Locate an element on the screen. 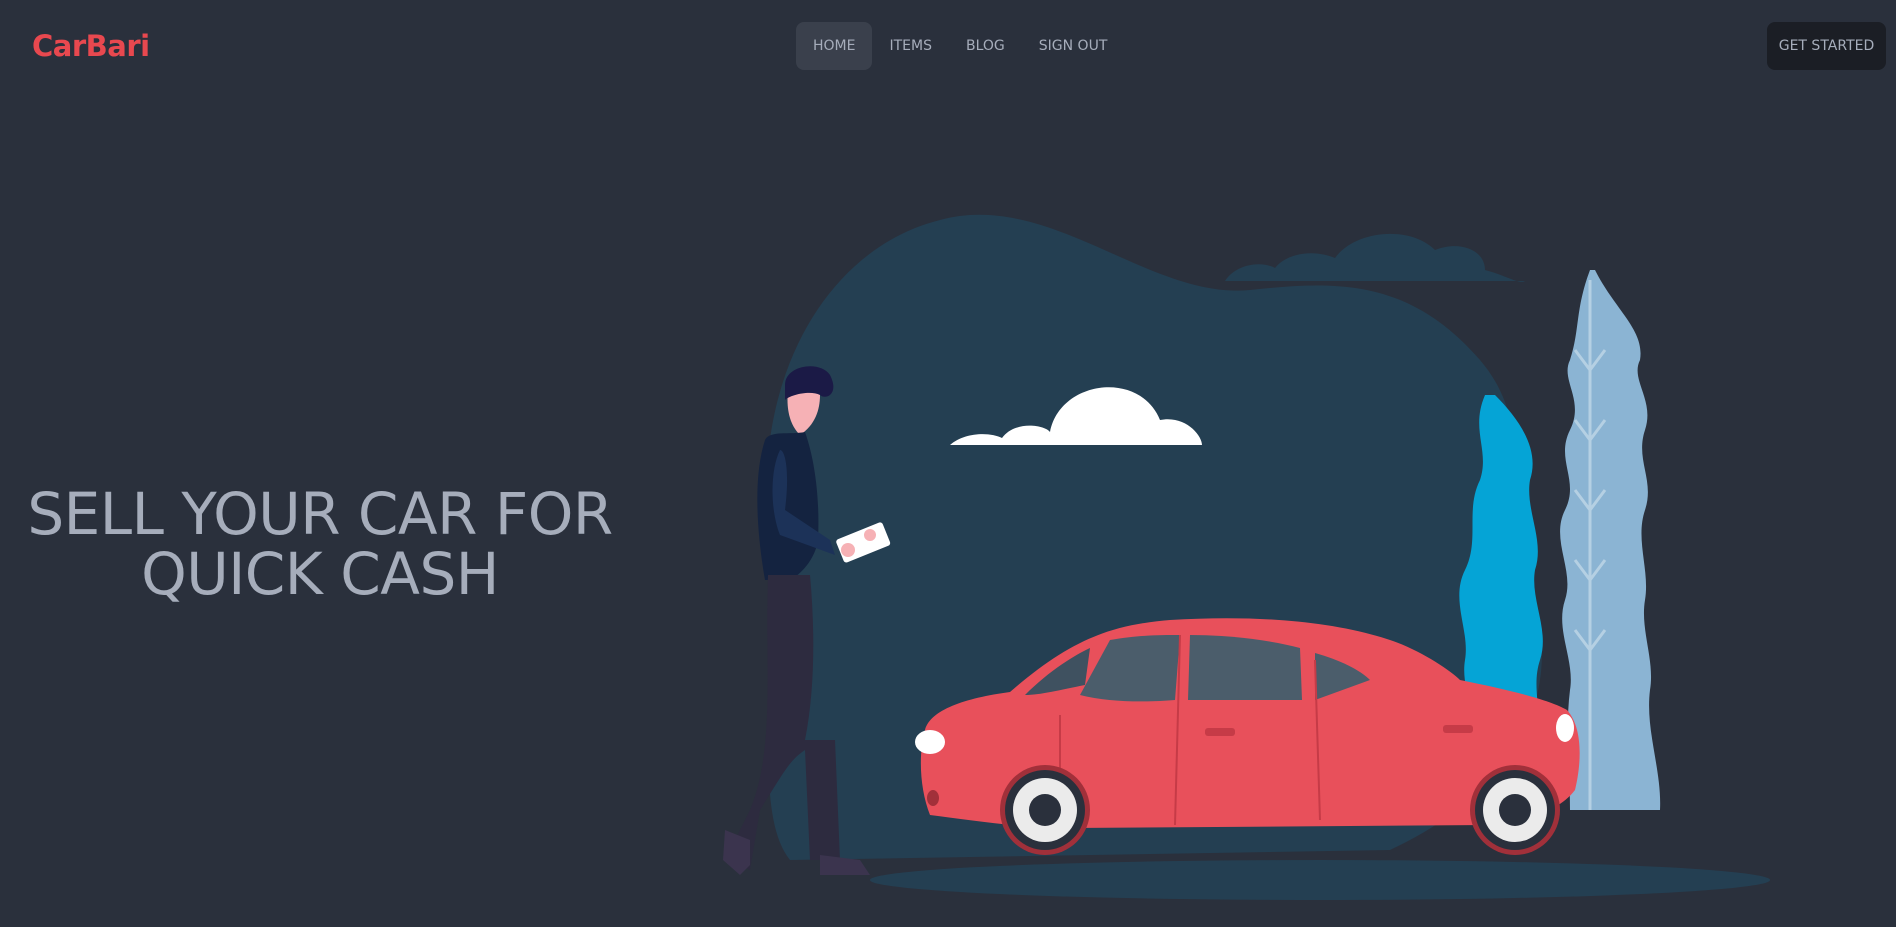  nav-item-blog: BLOG is located at coordinates (985, 46).